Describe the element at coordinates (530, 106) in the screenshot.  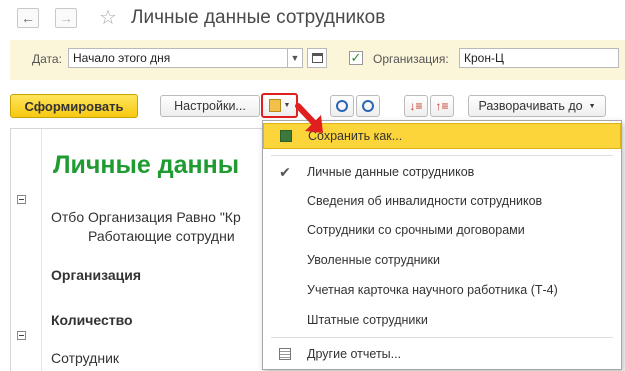
I see `expand-to-label: Разворачивать до` at that location.